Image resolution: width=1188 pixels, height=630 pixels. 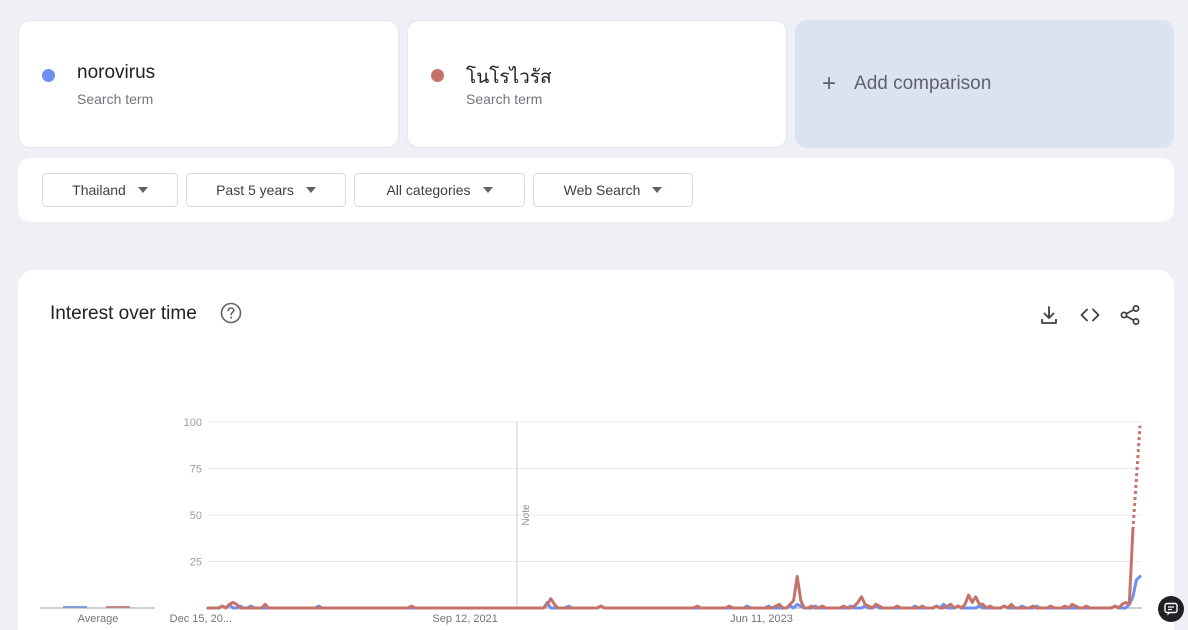 I want to click on time-range-dropdown: Past 5 years, so click(x=266, y=190).